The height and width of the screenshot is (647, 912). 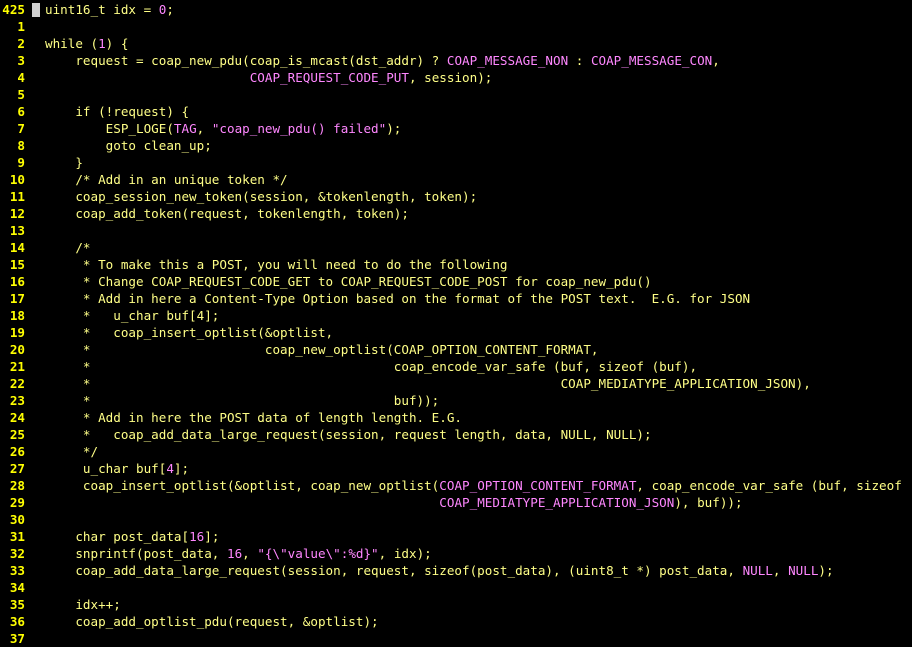 What do you see at coordinates (117, 111) in the screenshot?
I see `code-token: if (!request) {` at bounding box center [117, 111].